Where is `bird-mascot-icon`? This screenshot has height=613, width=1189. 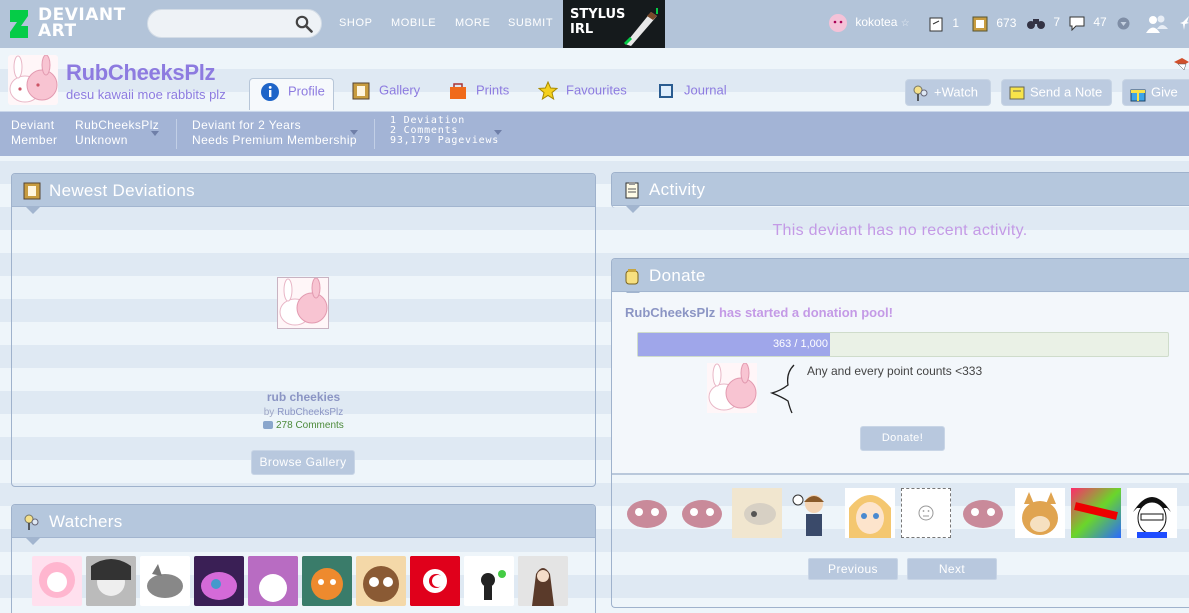 bird-mascot-icon is located at coordinates (1181, 64).